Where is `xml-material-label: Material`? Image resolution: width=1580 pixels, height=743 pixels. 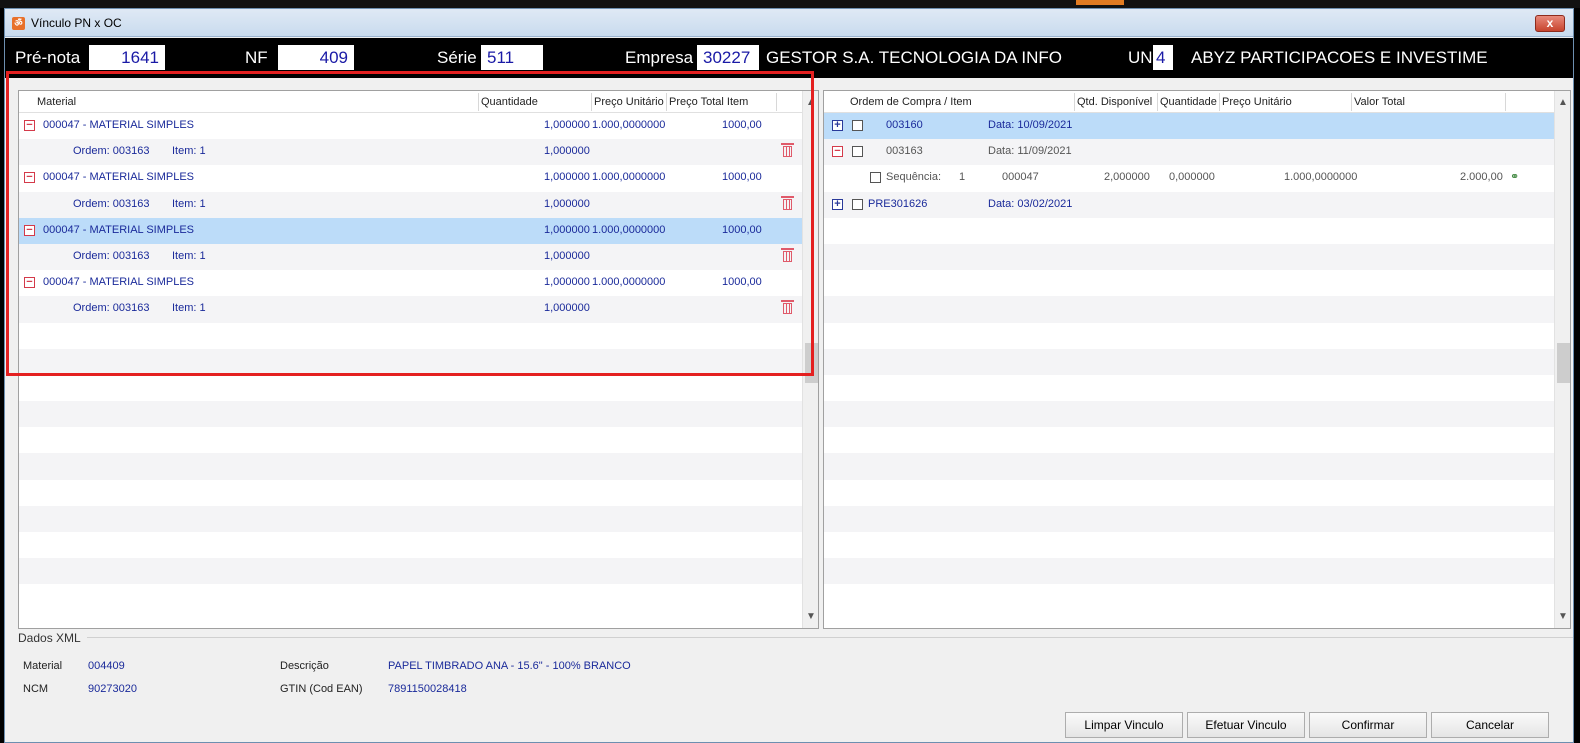
xml-material-label: Material is located at coordinates (43, 666).